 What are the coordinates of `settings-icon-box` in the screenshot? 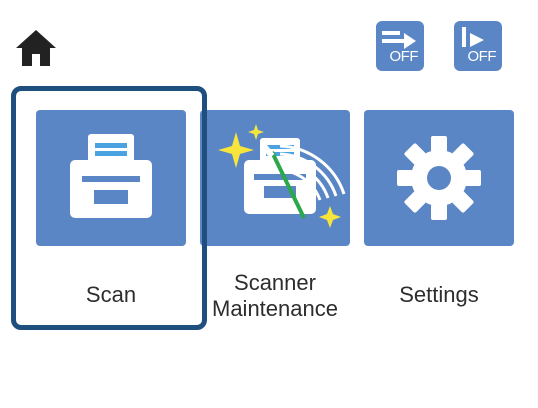 It's located at (439, 178).